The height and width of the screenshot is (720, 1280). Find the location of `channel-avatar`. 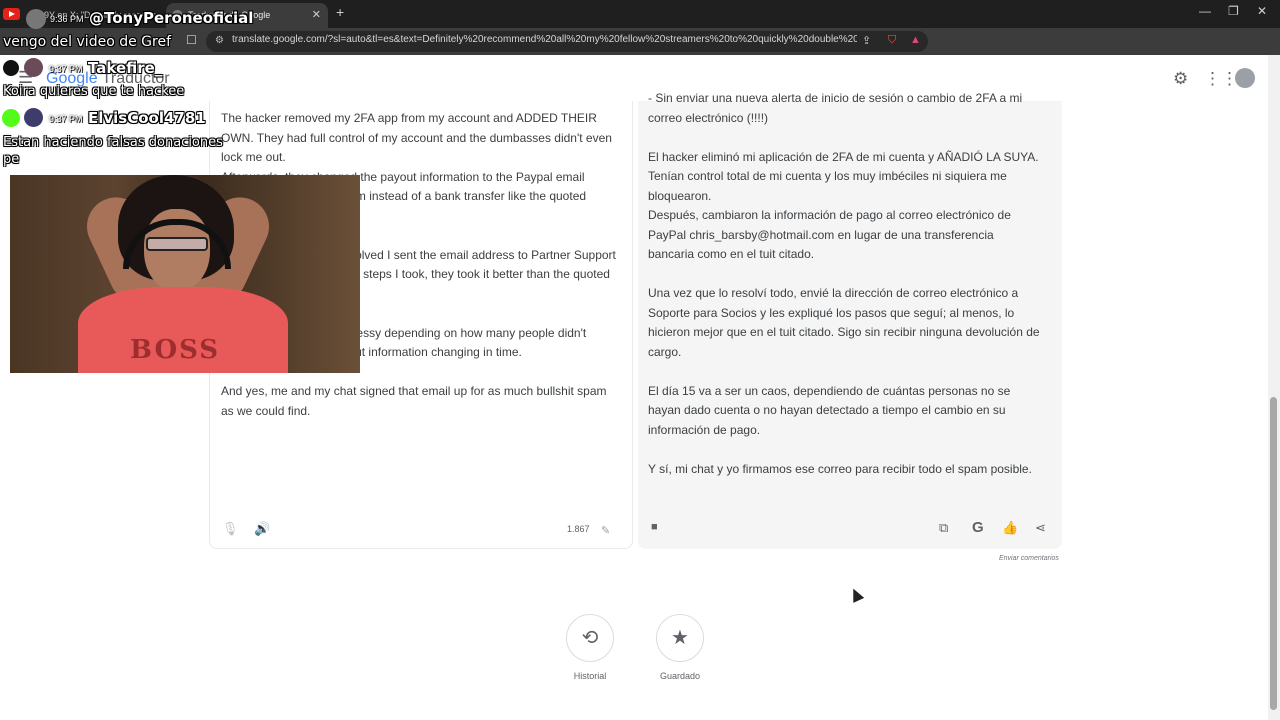

channel-avatar is located at coordinates (36, 19).